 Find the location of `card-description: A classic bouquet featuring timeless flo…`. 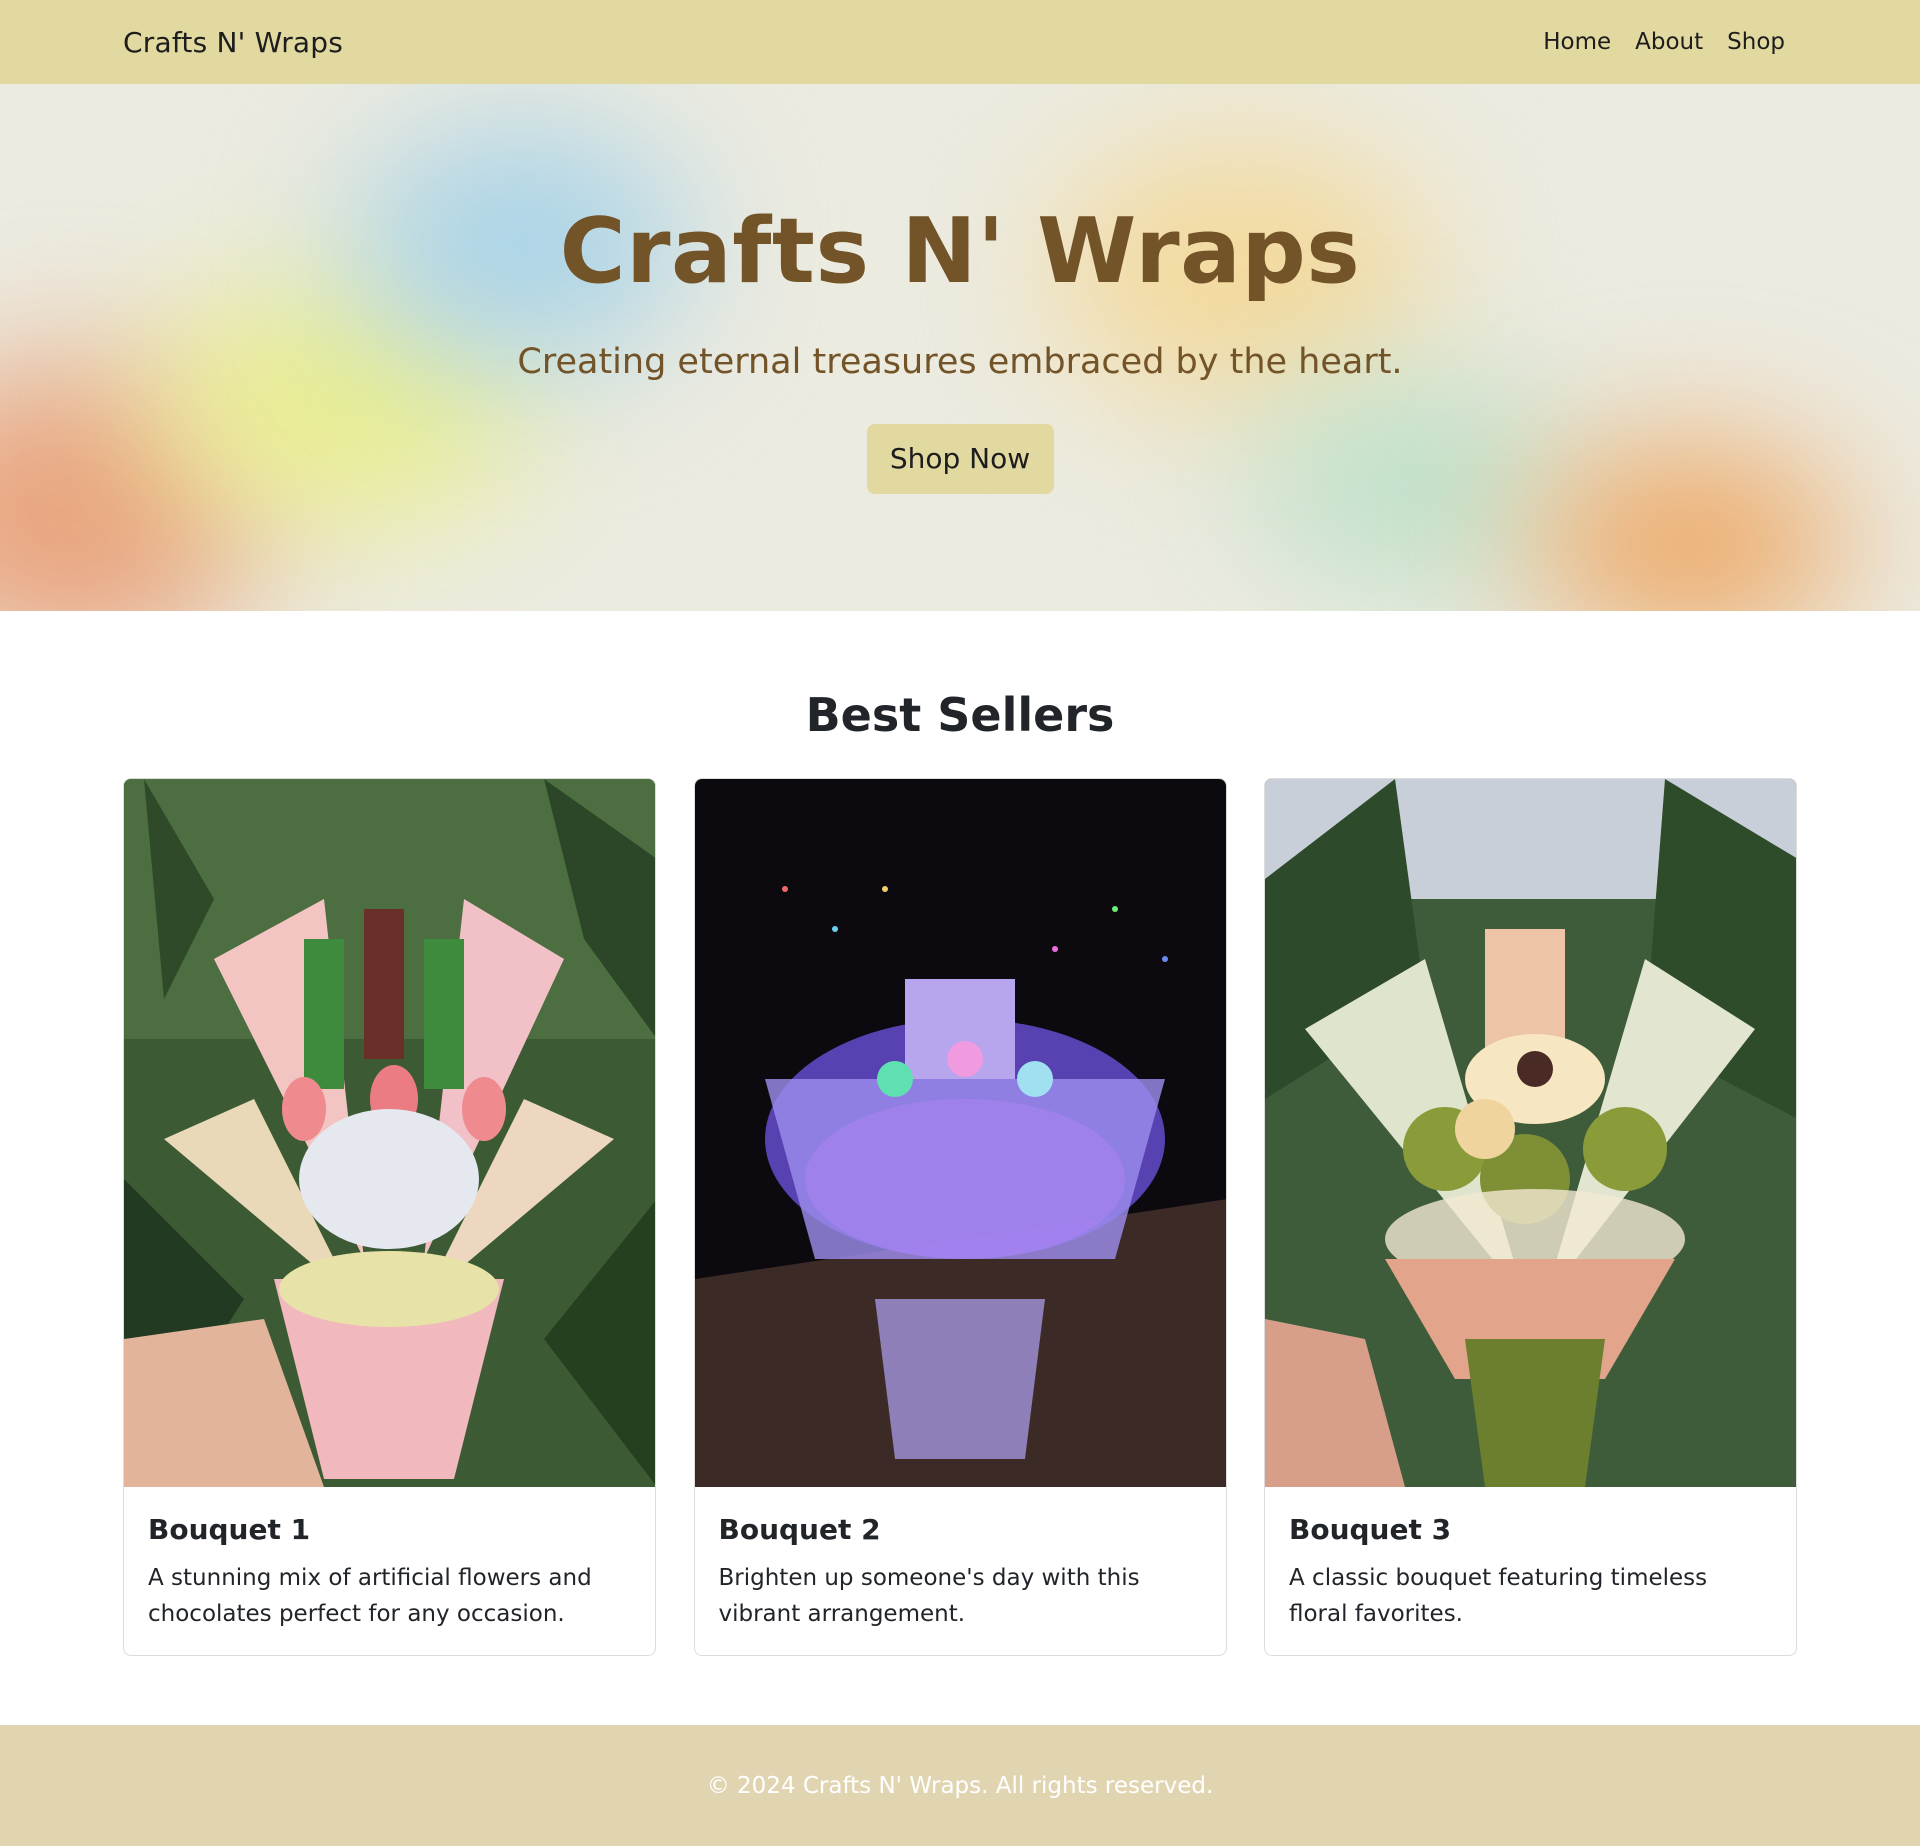

card-description: A classic bouquet featuring timeless flo… is located at coordinates (1498, 1596).